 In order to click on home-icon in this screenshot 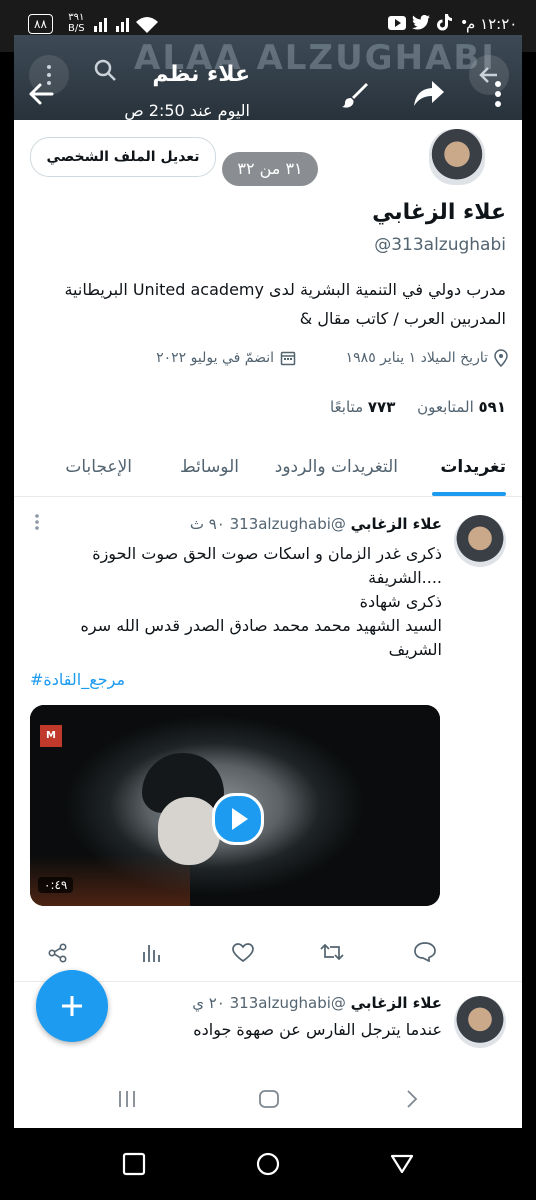, I will do `click(269, 1101)`.